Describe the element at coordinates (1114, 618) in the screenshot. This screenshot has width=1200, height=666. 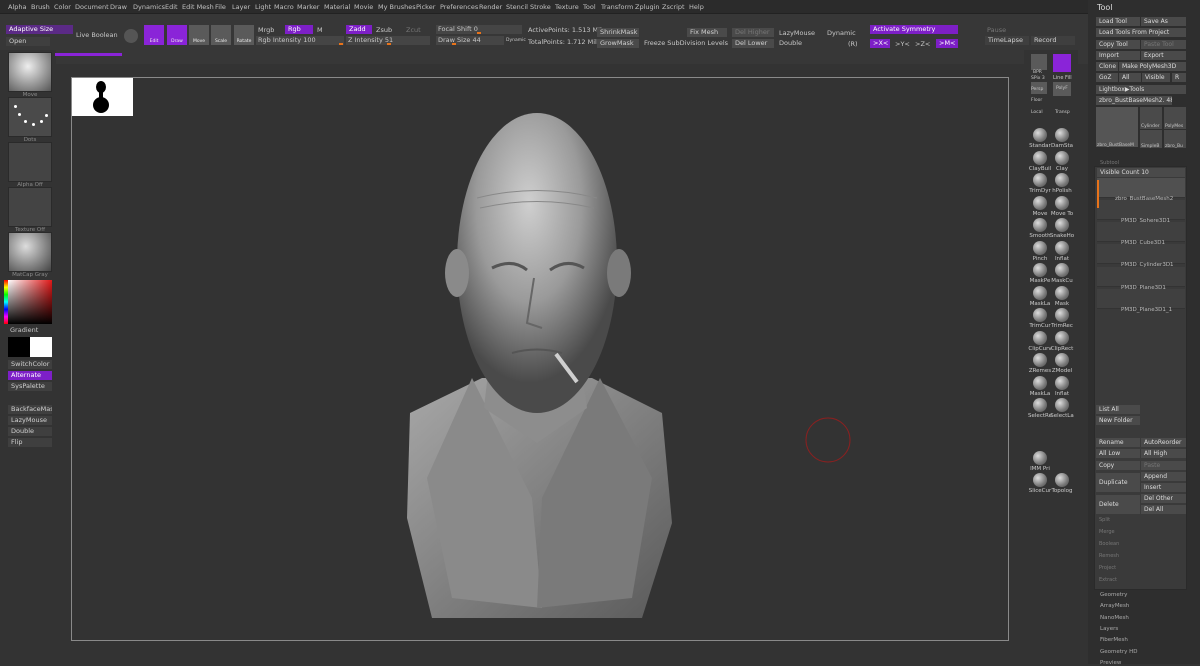
I see `section-nanomesh: NanoMesh` at that location.